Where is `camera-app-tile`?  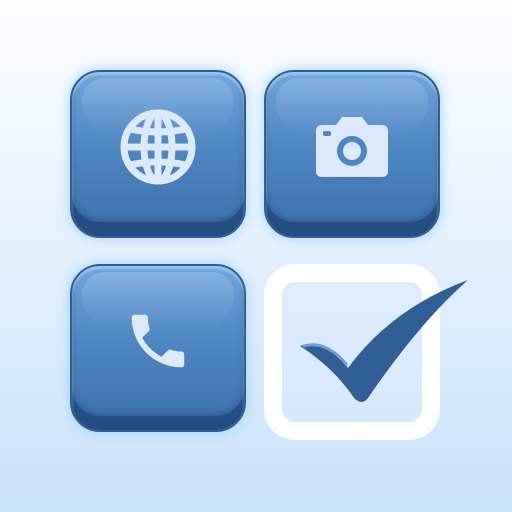 camera-app-tile is located at coordinates (352, 154).